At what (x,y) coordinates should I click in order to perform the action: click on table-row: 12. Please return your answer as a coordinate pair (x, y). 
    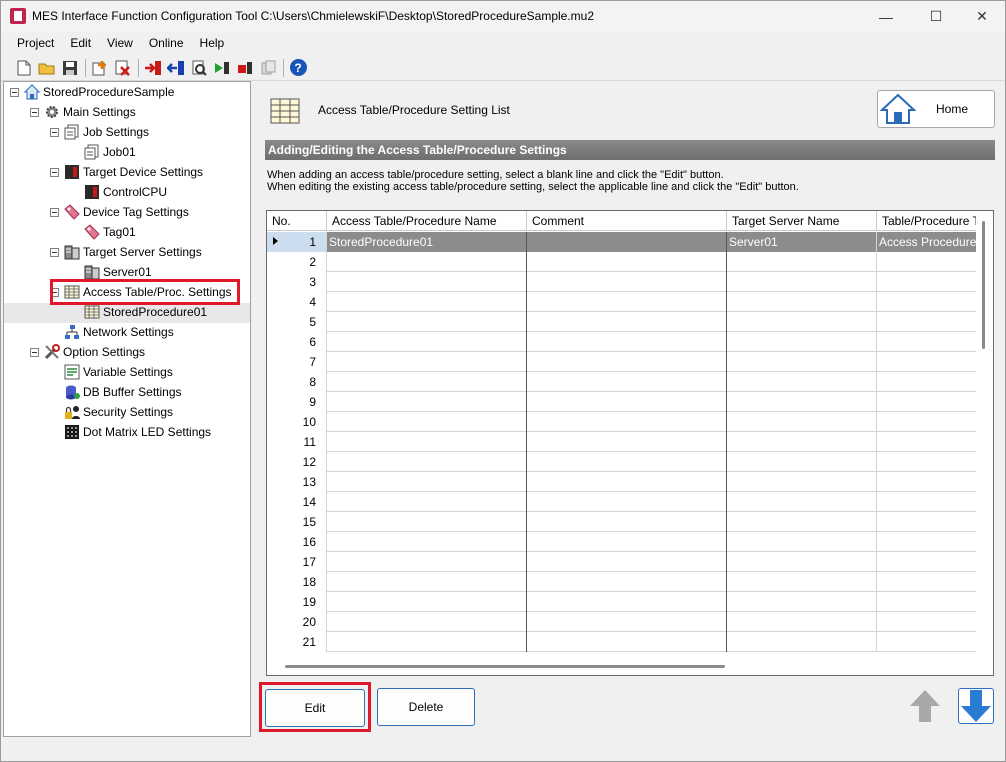
    Looking at the image, I should click on (622, 462).